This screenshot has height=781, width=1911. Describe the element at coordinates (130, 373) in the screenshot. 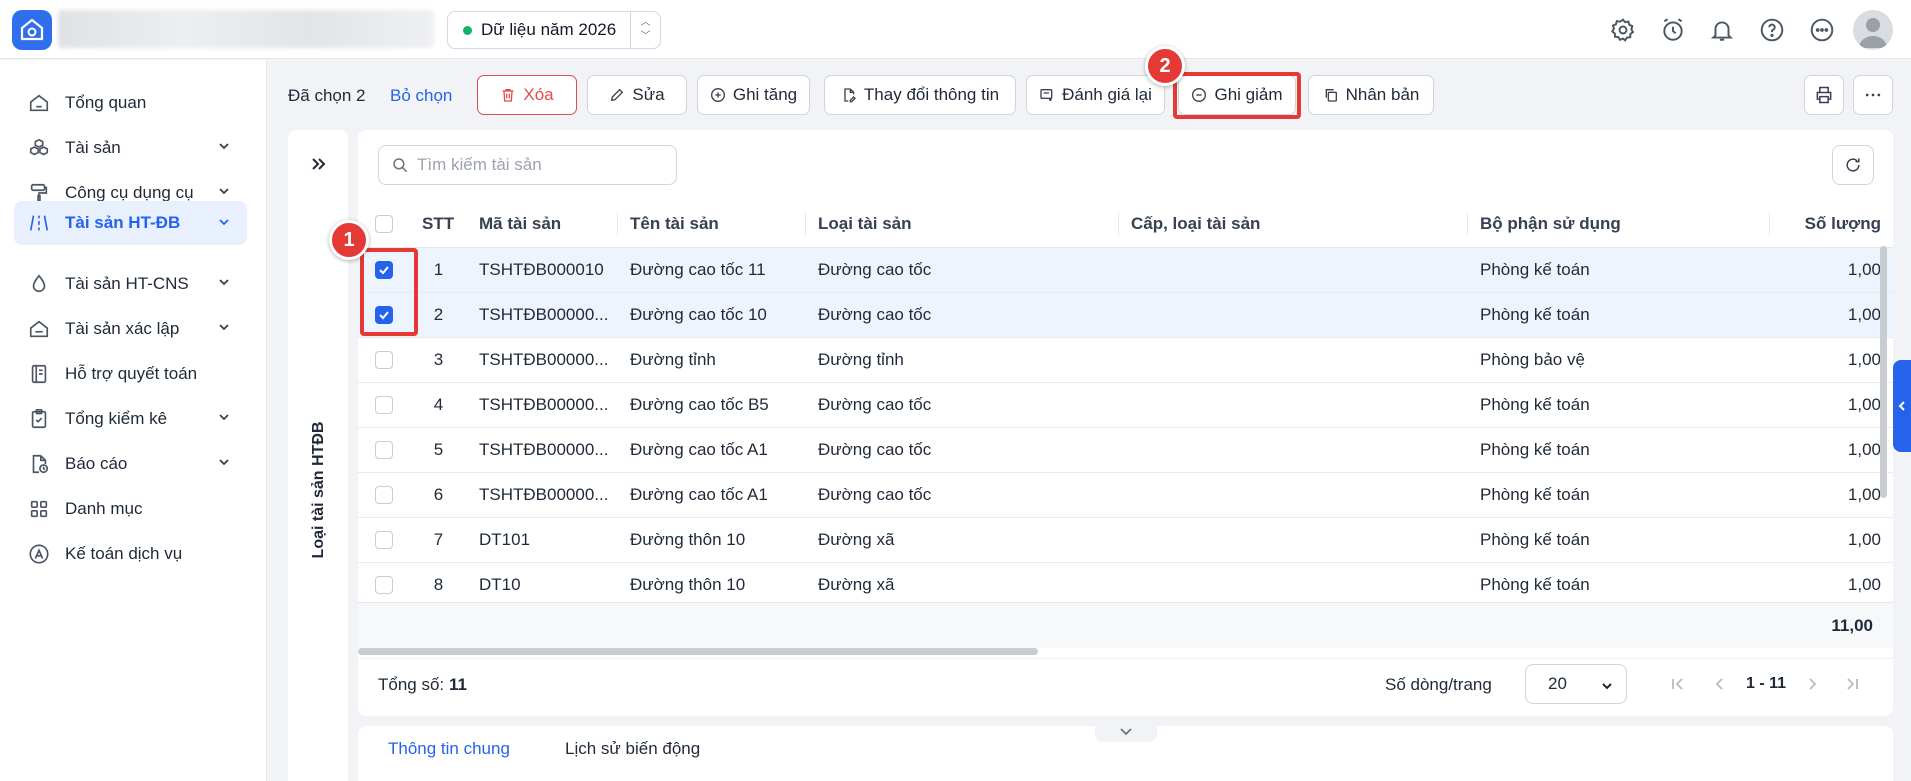

I see `sidebar-item-ho-tro-quyet-toan: Hỗ trợ quyết toán` at that location.